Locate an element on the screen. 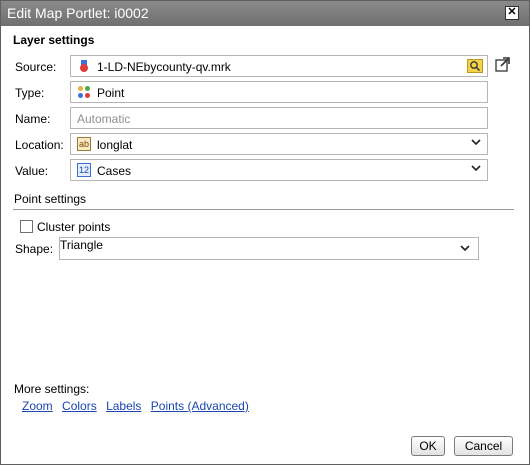 The width and height of the screenshot is (530, 465). source-label: Source: is located at coordinates (36, 67).